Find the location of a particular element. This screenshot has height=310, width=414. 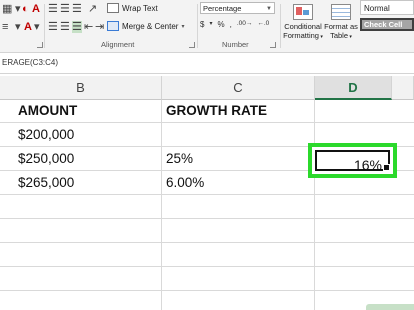

align-right-icon: ☰ is located at coordinates (77, 27).